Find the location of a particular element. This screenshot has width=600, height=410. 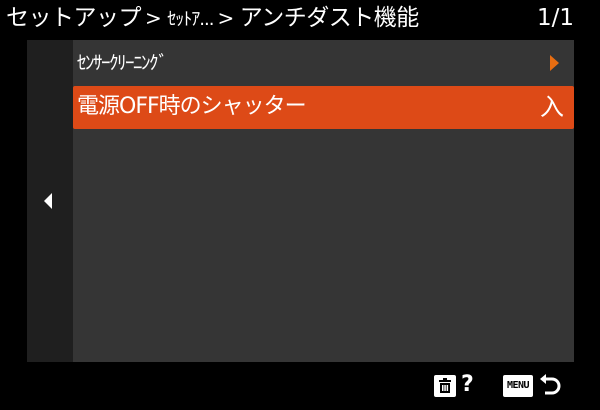

menu-item-shutter-when-off: 電源OFF時のシャッター 入 is located at coordinates (323, 107).